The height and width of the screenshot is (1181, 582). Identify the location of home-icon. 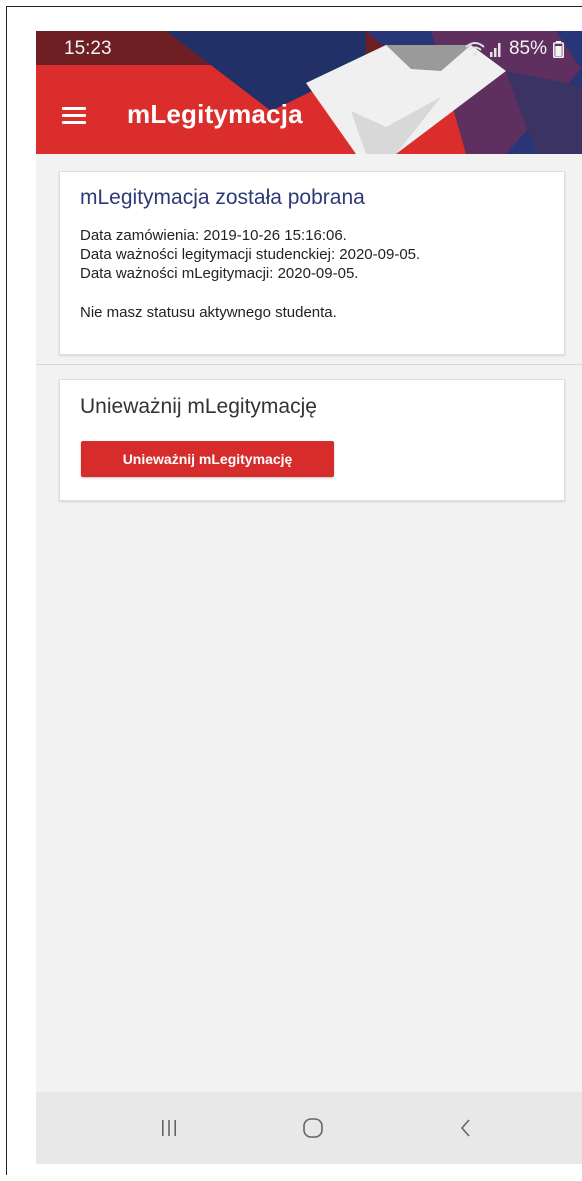
(313, 1128).